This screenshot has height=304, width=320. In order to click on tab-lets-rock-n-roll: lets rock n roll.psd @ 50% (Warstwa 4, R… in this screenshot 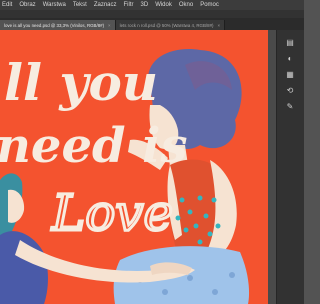, I will do `click(170, 25)`.